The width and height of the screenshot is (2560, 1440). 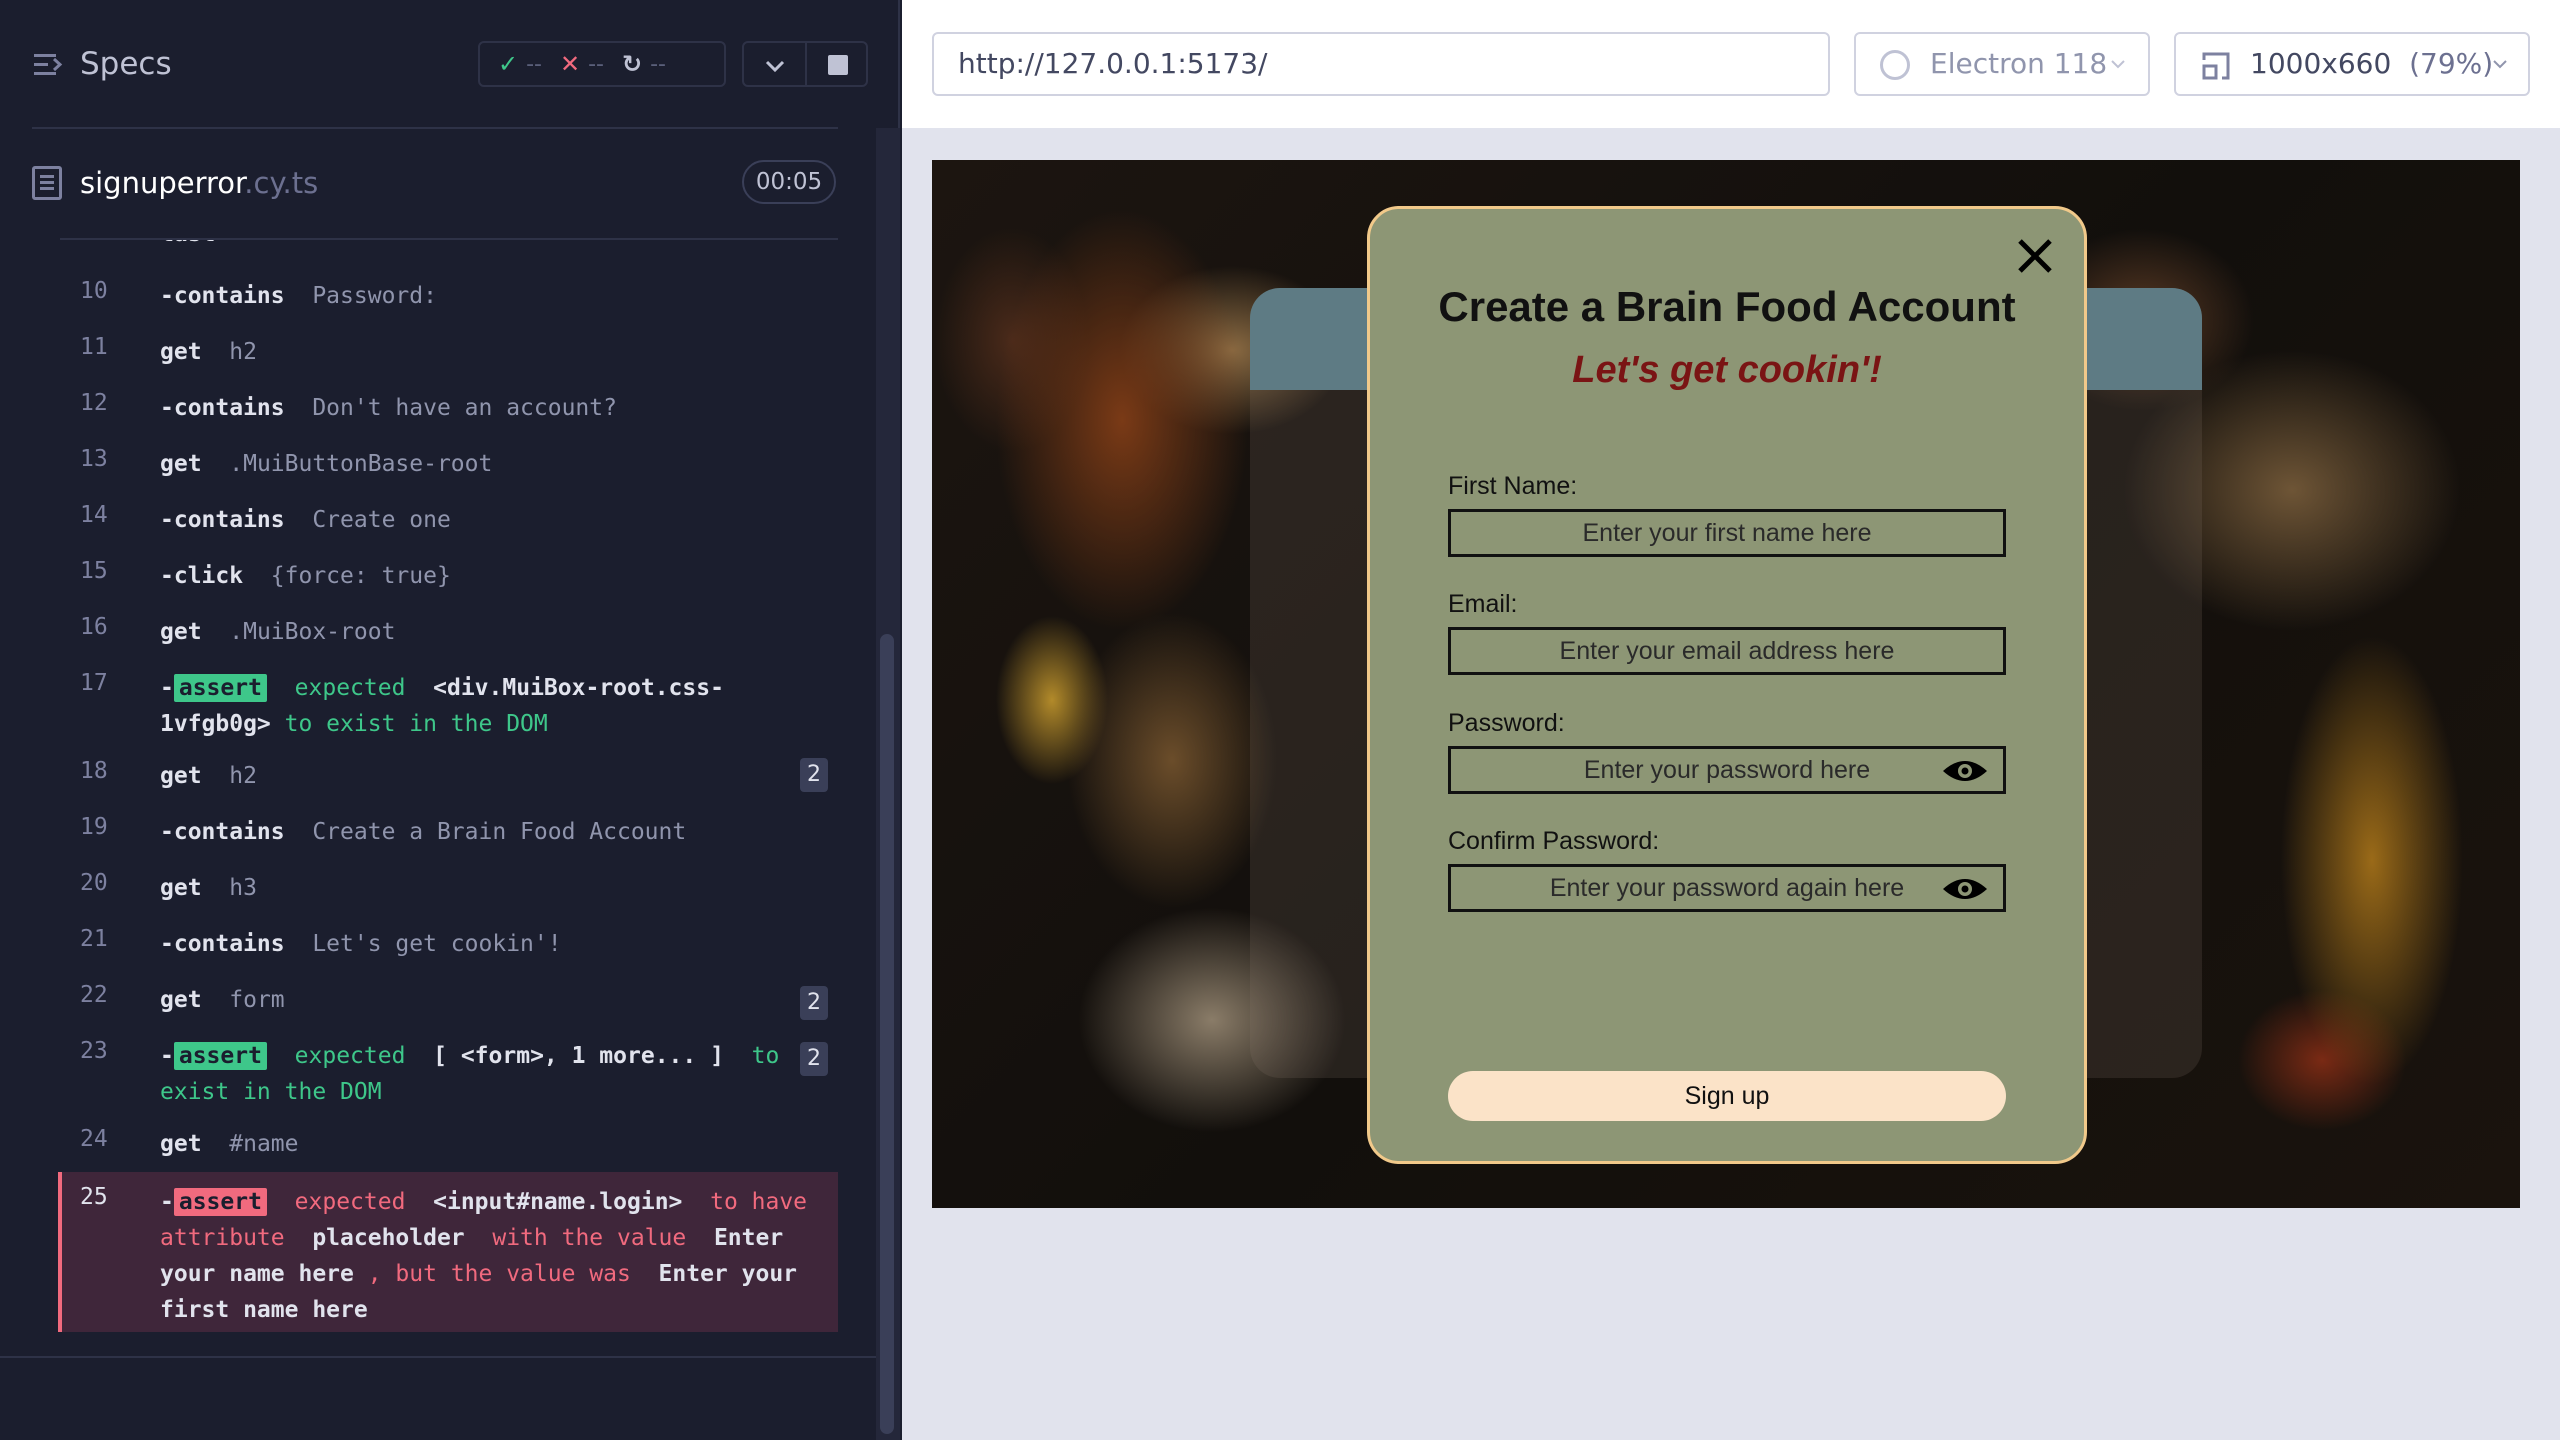 I want to click on command-row: 19 -contains Create a Brain Food Account, so click(x=448, y=832).